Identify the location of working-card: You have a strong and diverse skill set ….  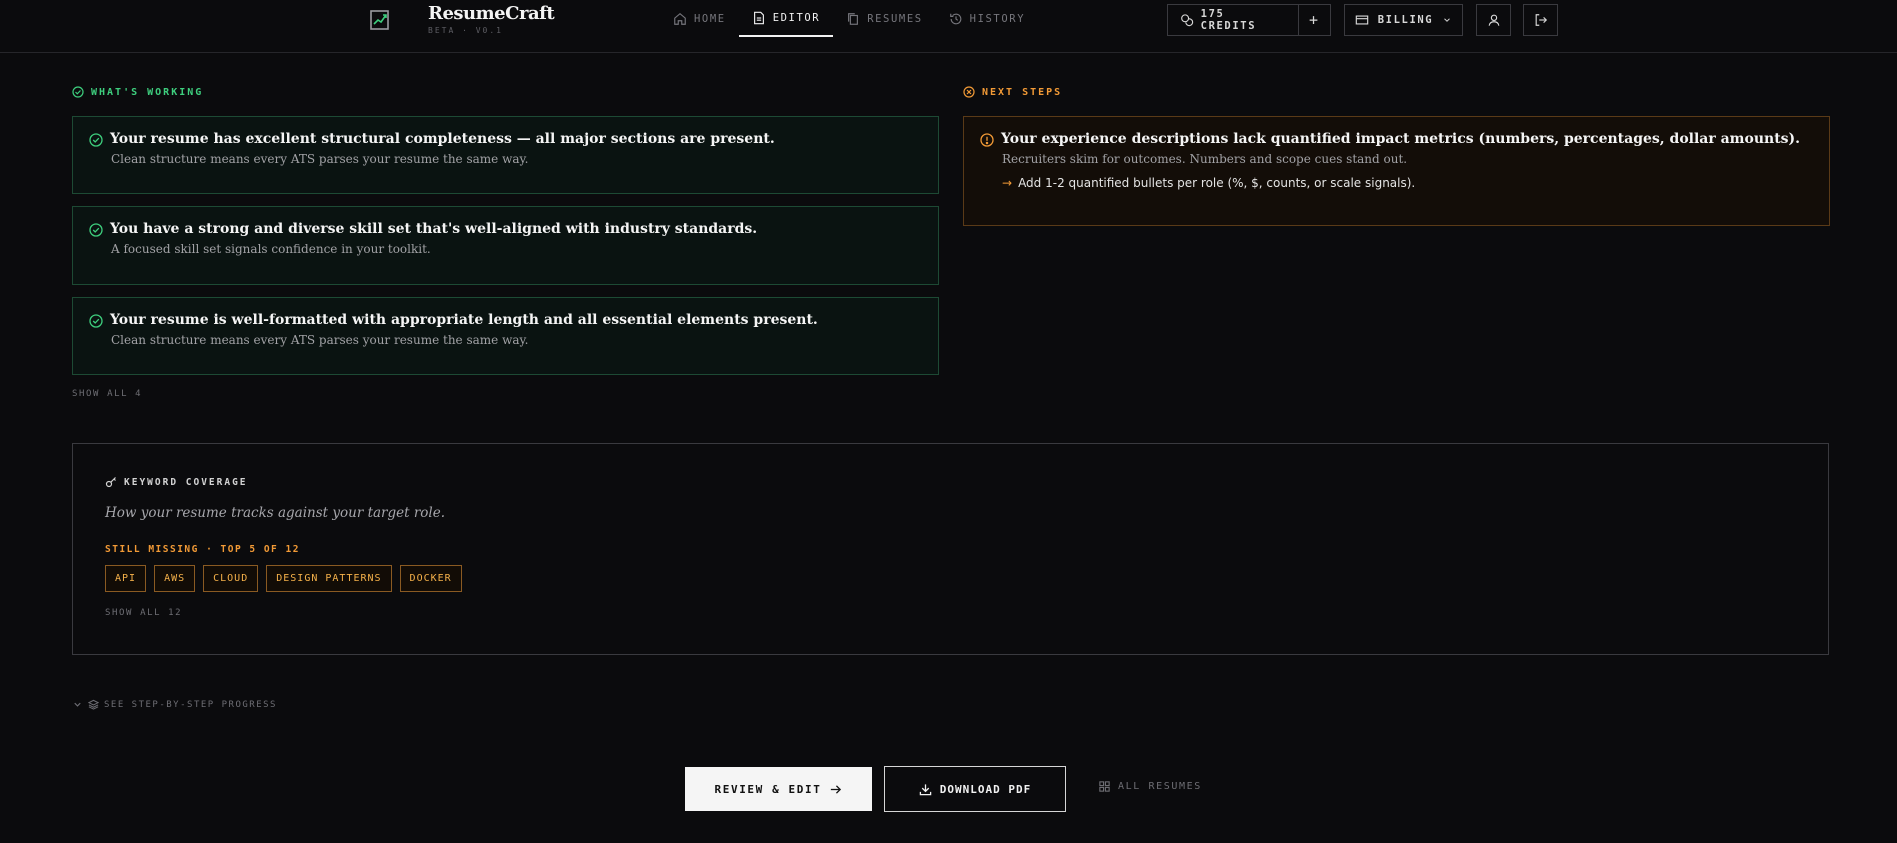
(505, 245).